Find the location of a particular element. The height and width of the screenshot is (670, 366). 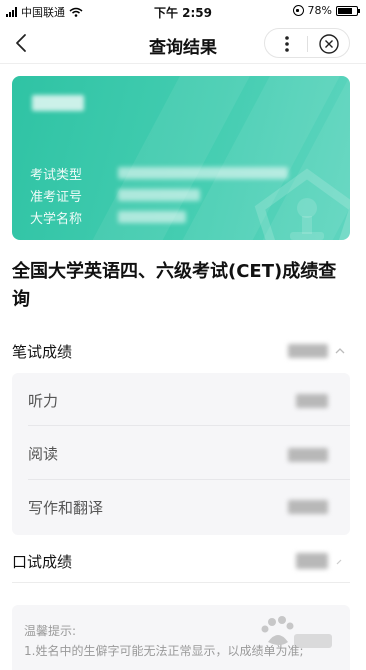

oral-score-header: 口试成绩 is located at coordinates (181, 561).